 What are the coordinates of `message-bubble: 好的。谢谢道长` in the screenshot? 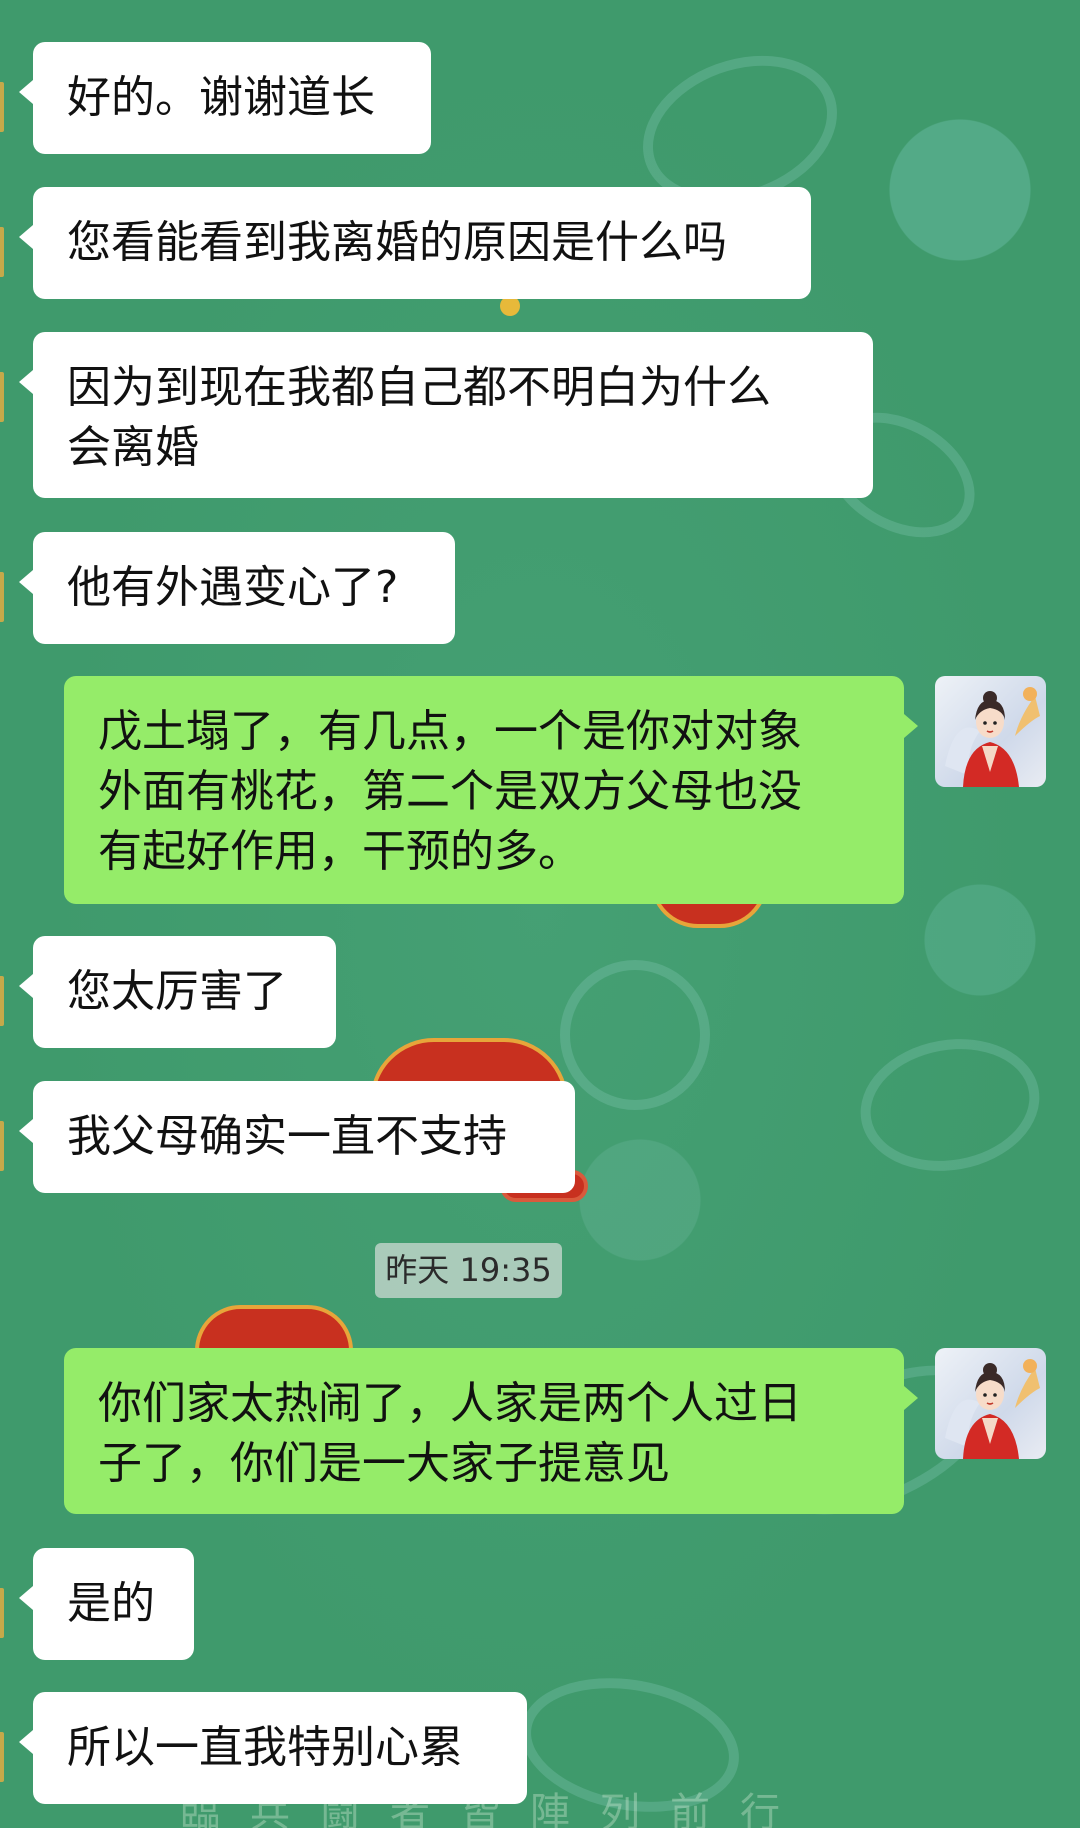 It's located at (225, 98).